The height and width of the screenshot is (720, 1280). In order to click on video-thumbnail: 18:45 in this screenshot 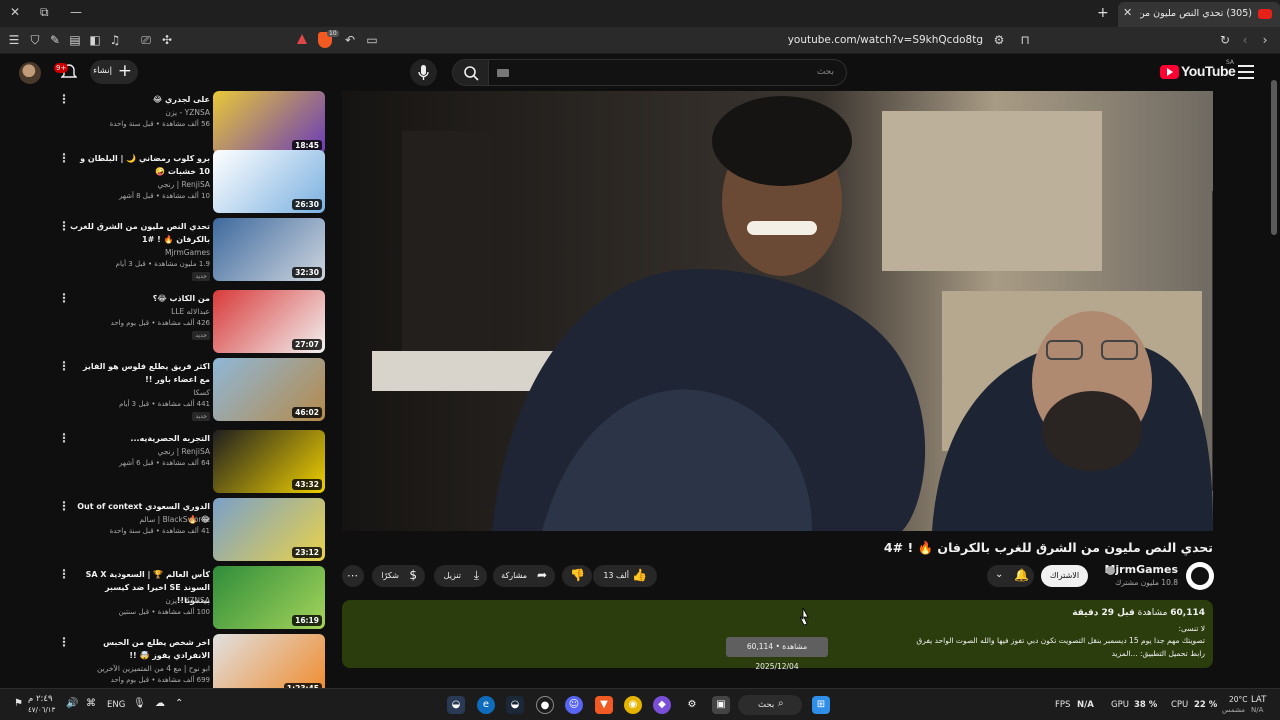, I will do `click(269, 122)`.